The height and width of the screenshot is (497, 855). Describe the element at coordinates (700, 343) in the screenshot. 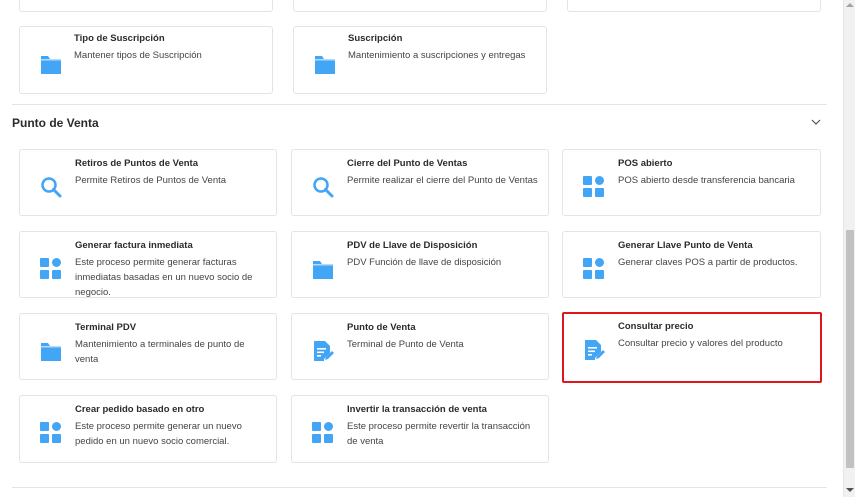

I see `card-description: Consultar precio y valores del producto` at that location.